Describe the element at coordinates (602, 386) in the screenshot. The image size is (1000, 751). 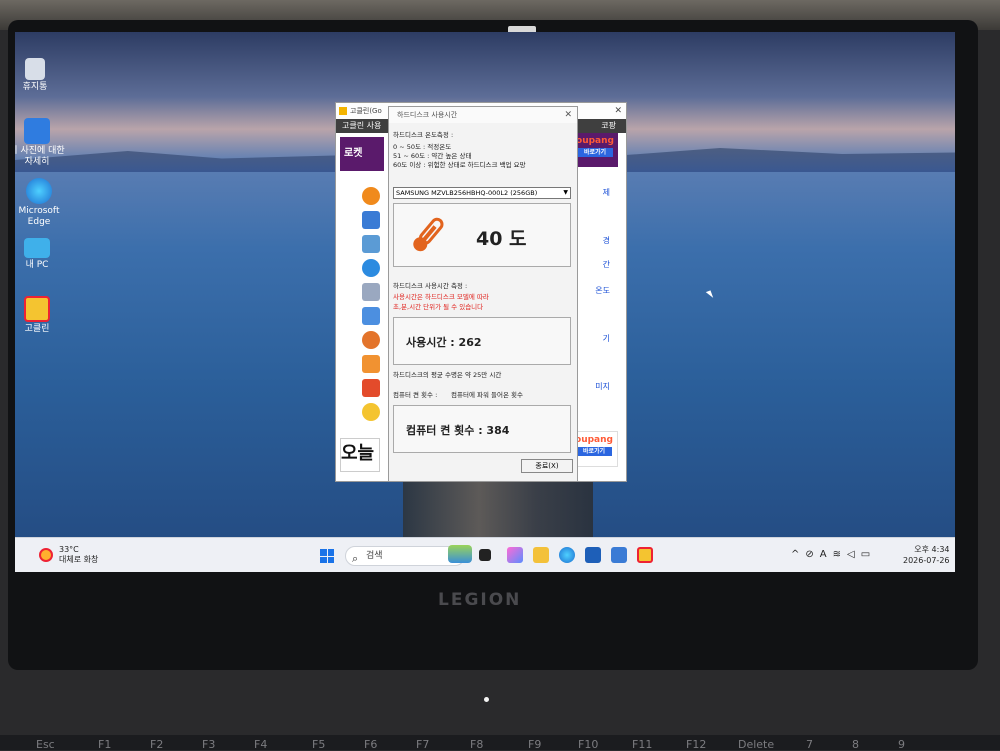
I see `side-link: 미지` at that location.